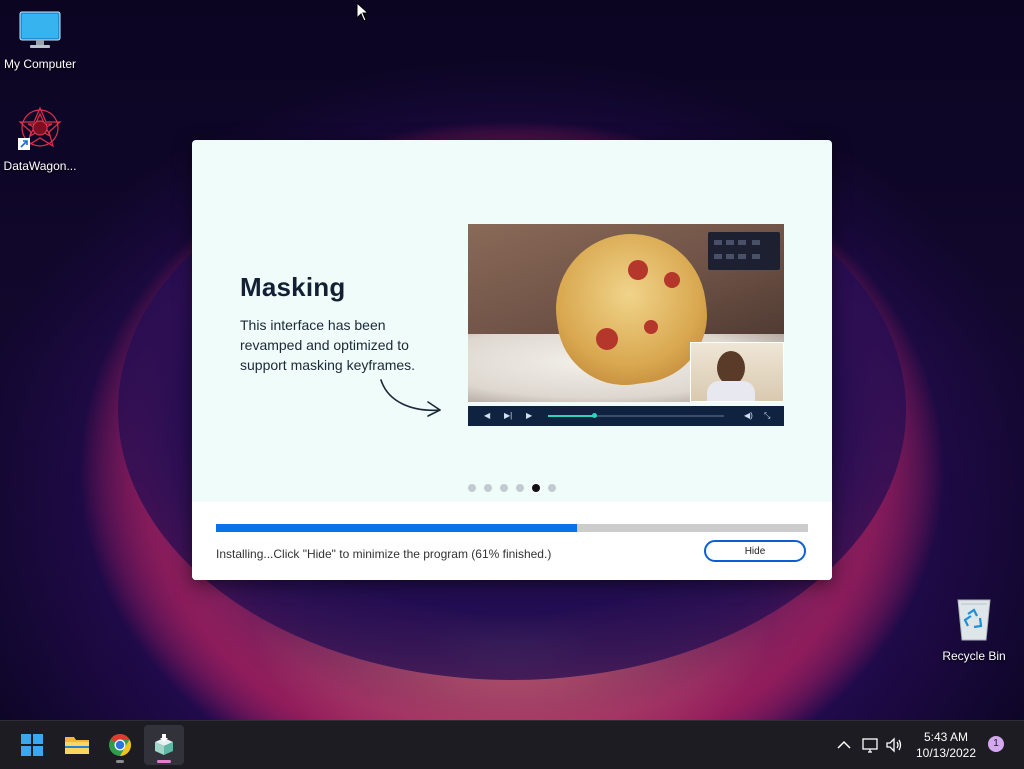 The image size is (1024, 769). I want to click on windows-start-icon, so click(32, 745).